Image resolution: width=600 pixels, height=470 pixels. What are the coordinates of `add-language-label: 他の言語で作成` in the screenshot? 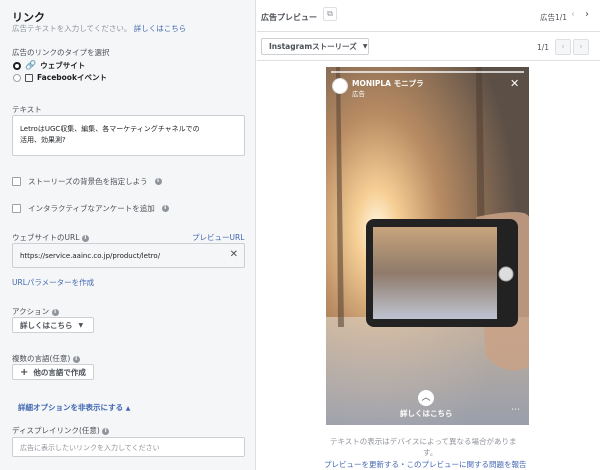 It's located at (59, 372).